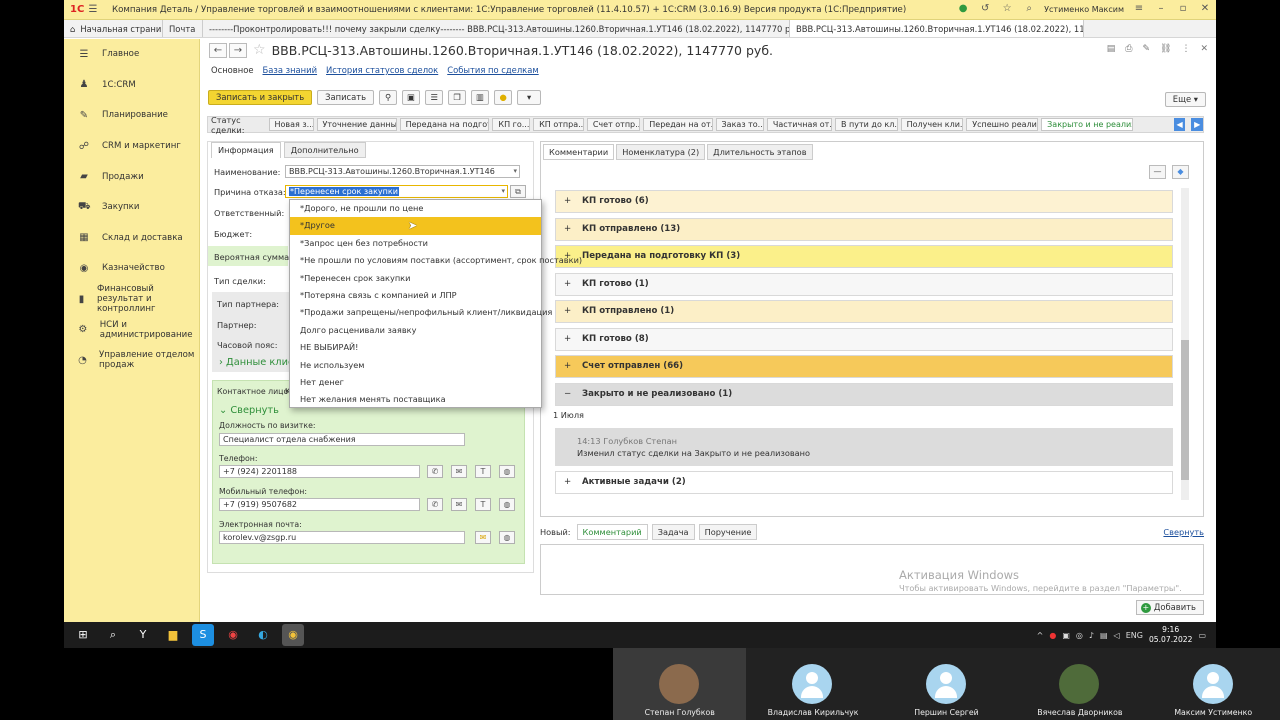 The image size is (1280, 720). Describe the element at coordinates (388, 97) in the screenshot. I see `attach-icon: ⚲` at that location.